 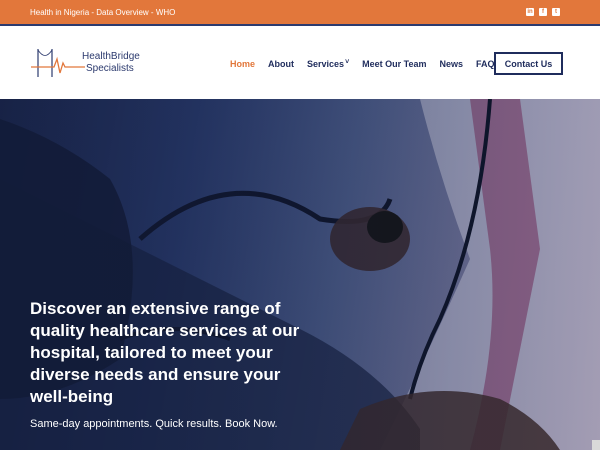 What do you see at coordinates (394, 64) in the screenshot?
I see `nav-item-meet-our-team: Meet Our Team` at bounding box center [394, 64].